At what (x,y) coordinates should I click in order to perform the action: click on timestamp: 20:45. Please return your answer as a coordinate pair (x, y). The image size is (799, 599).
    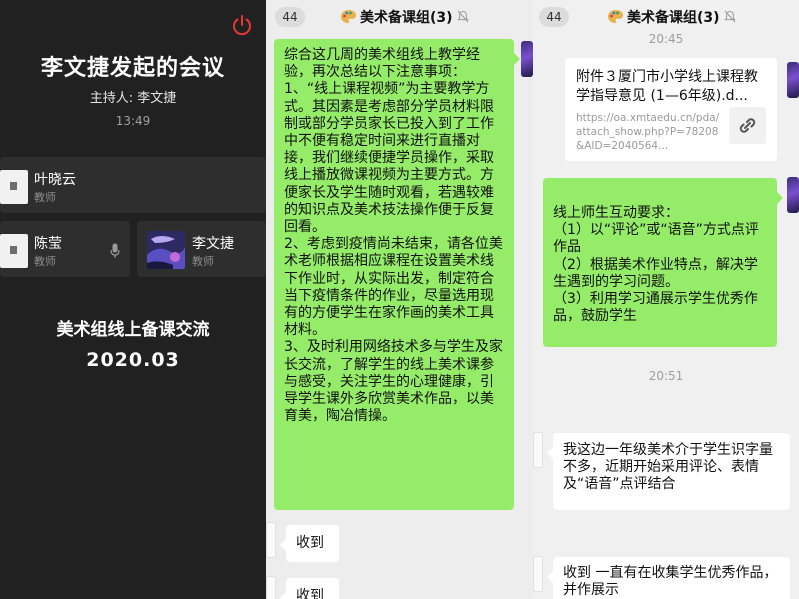
    Looking at the image, I should click on (666, 39).